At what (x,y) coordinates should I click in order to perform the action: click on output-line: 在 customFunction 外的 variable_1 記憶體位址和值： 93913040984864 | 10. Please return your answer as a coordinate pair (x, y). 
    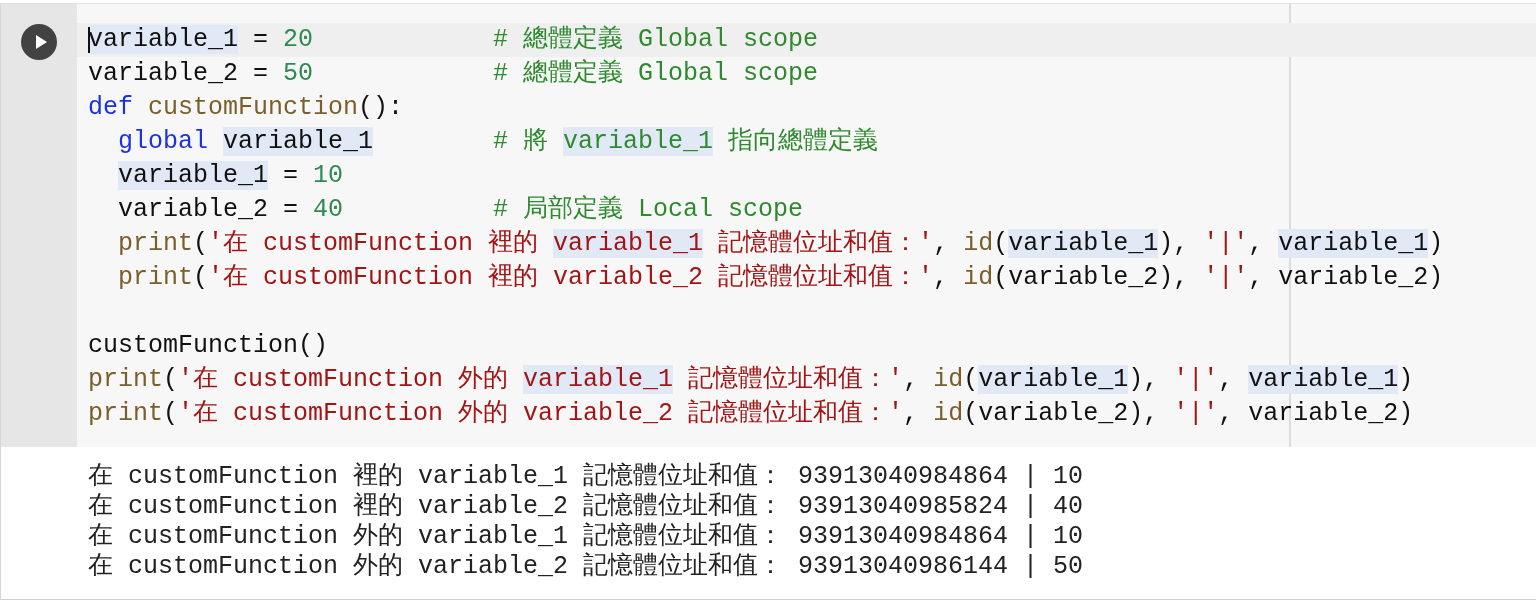
    Looking at the image, I should click on (586, 537).